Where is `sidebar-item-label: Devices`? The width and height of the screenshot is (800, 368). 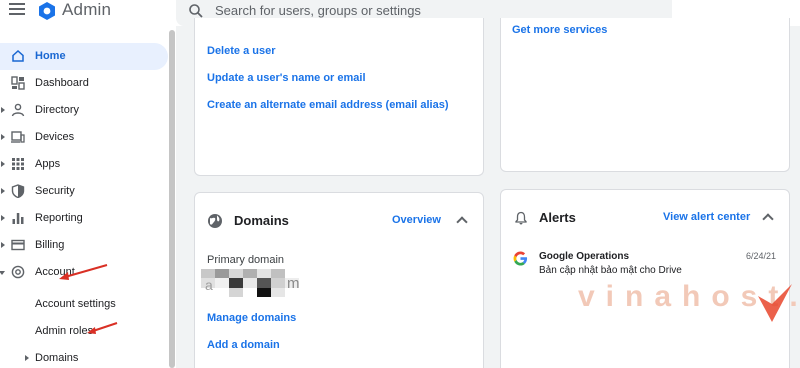 sidebar-item-label: Devices is located at coordinates (55, 137).